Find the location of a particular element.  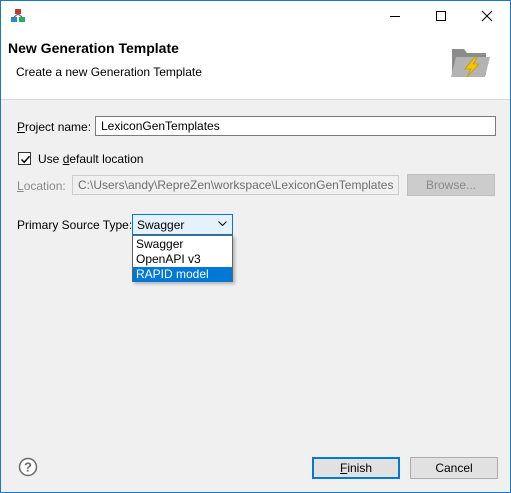

chevron-down-icon is located at coordinates (222, 224).